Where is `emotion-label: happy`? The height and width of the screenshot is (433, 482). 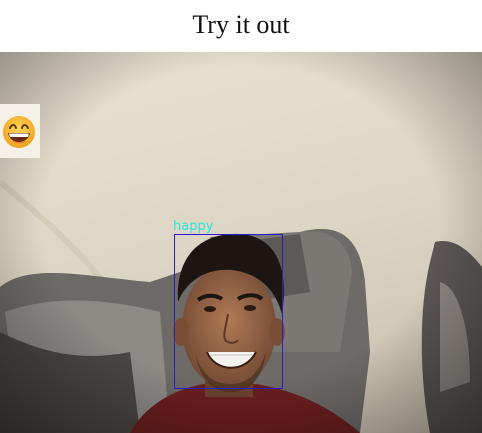 emotion-label: happy is located at coordinates (193, 226).